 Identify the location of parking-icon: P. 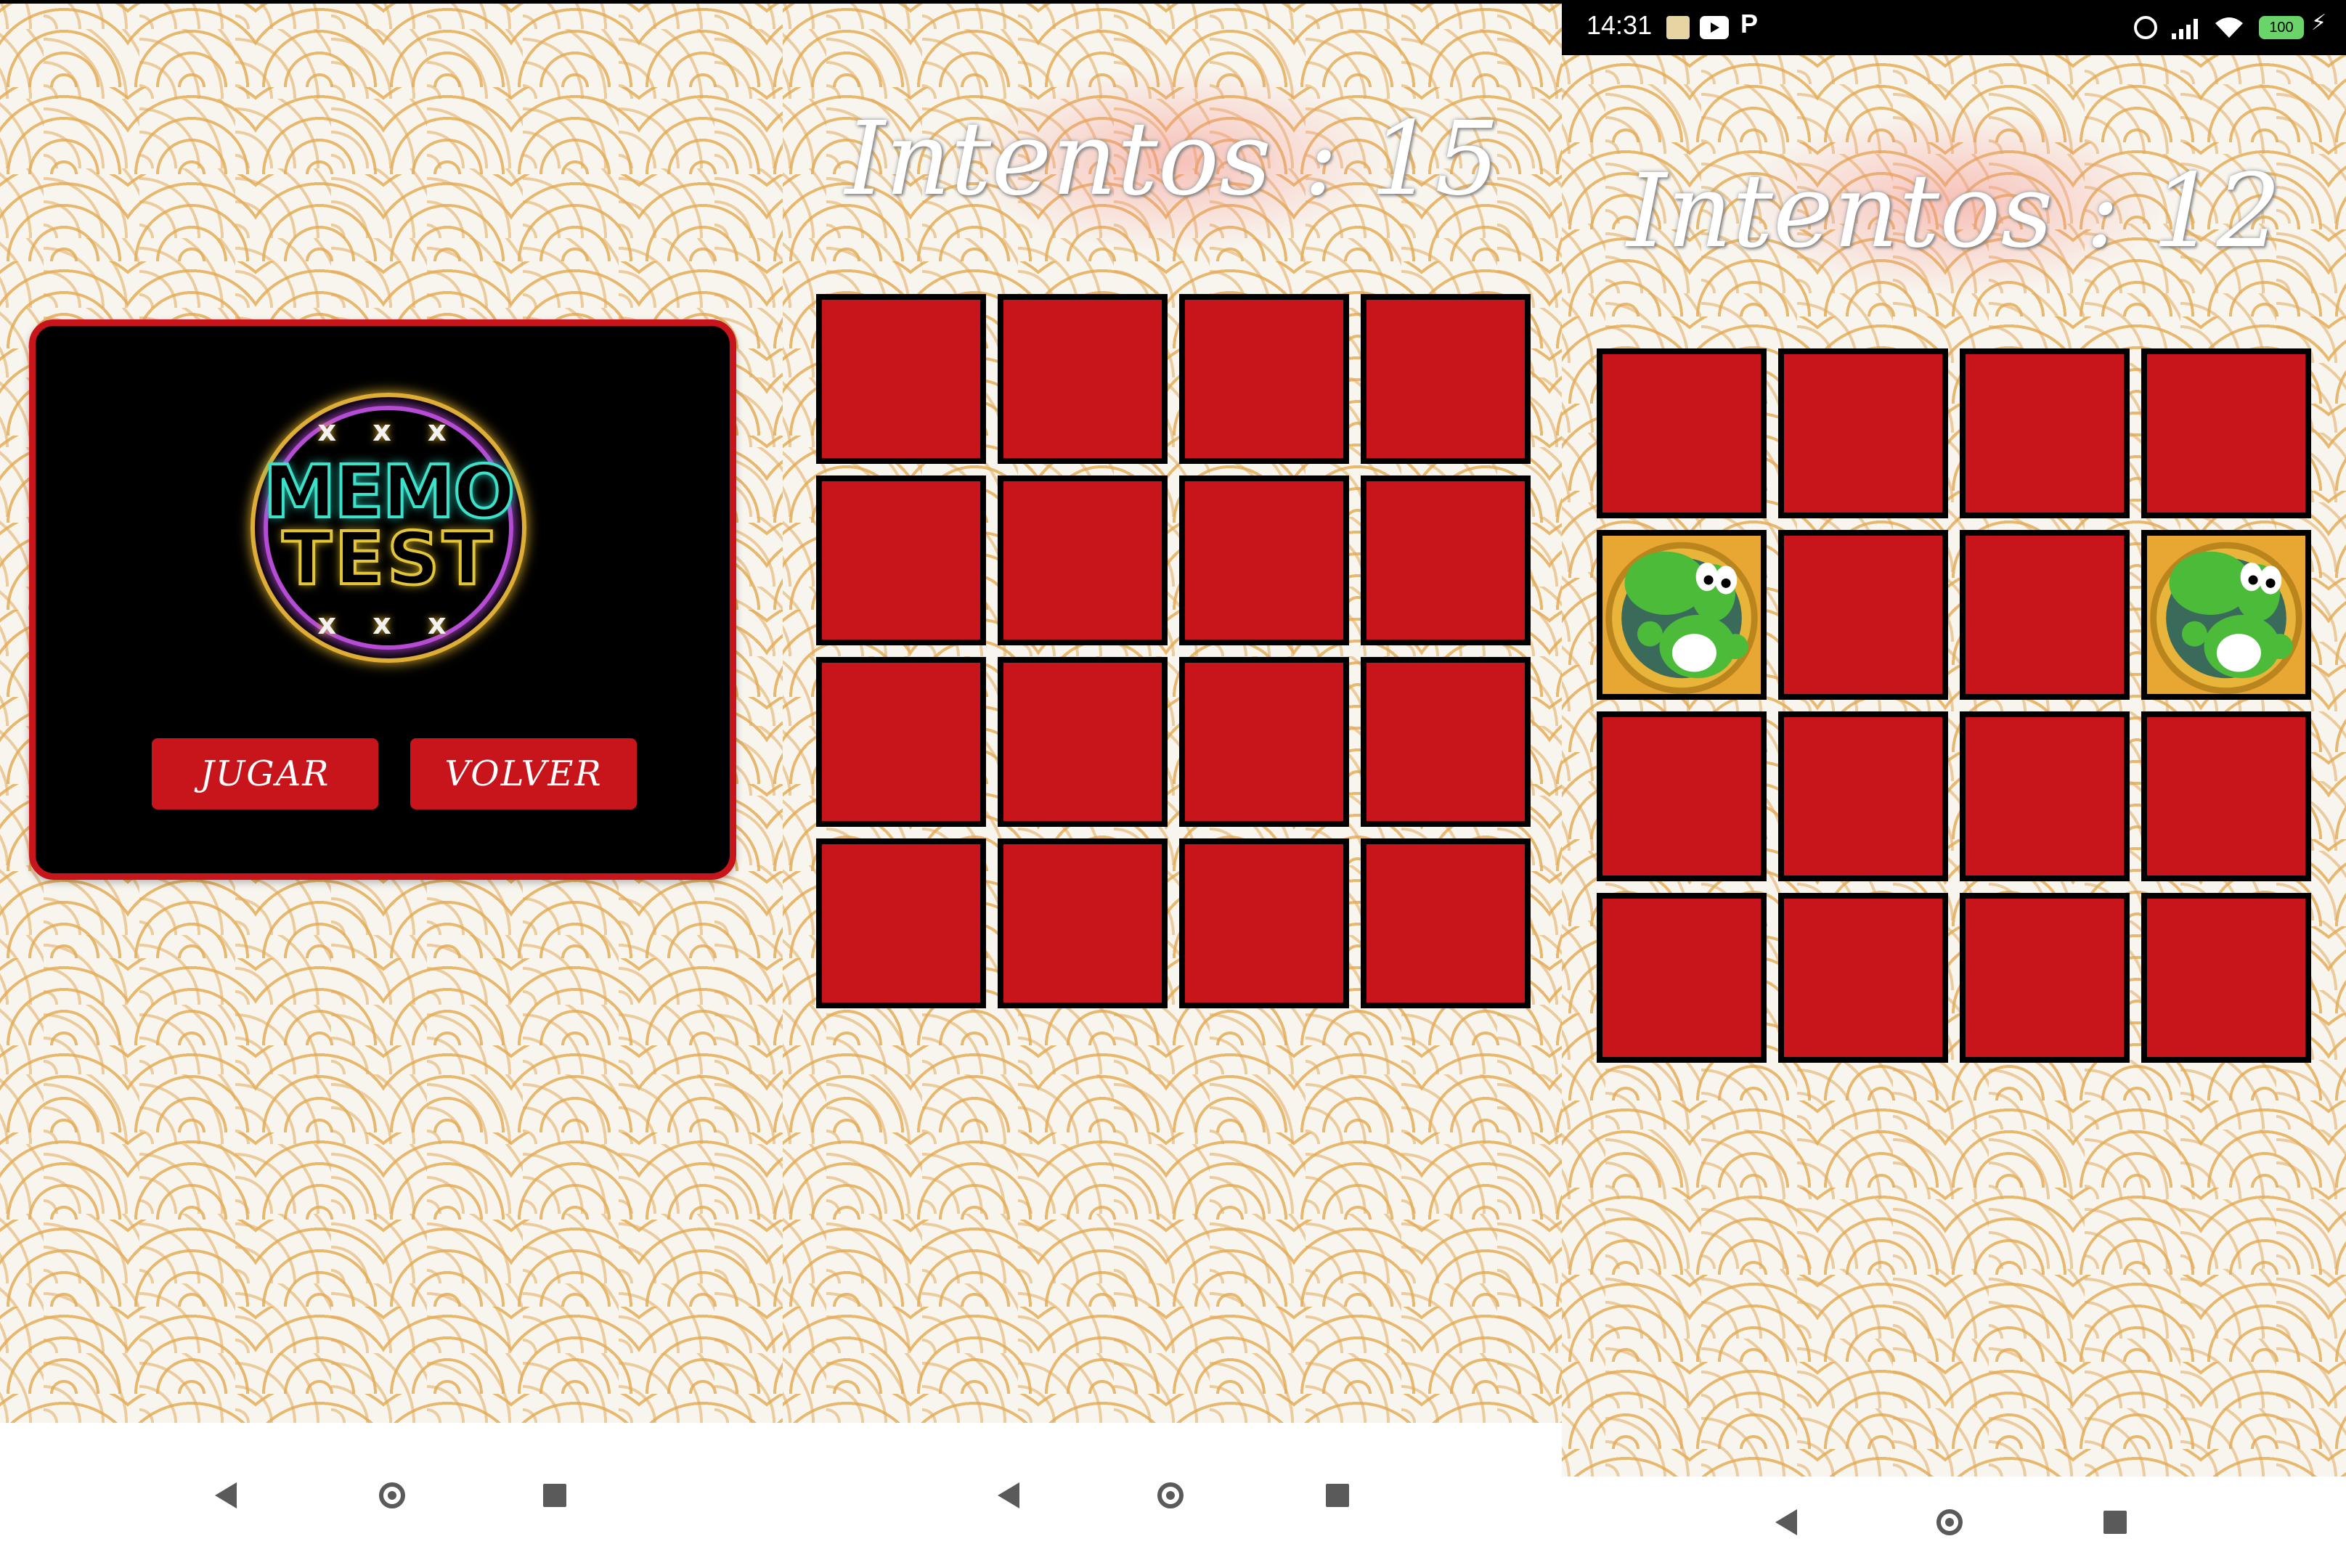
(1749, 24).